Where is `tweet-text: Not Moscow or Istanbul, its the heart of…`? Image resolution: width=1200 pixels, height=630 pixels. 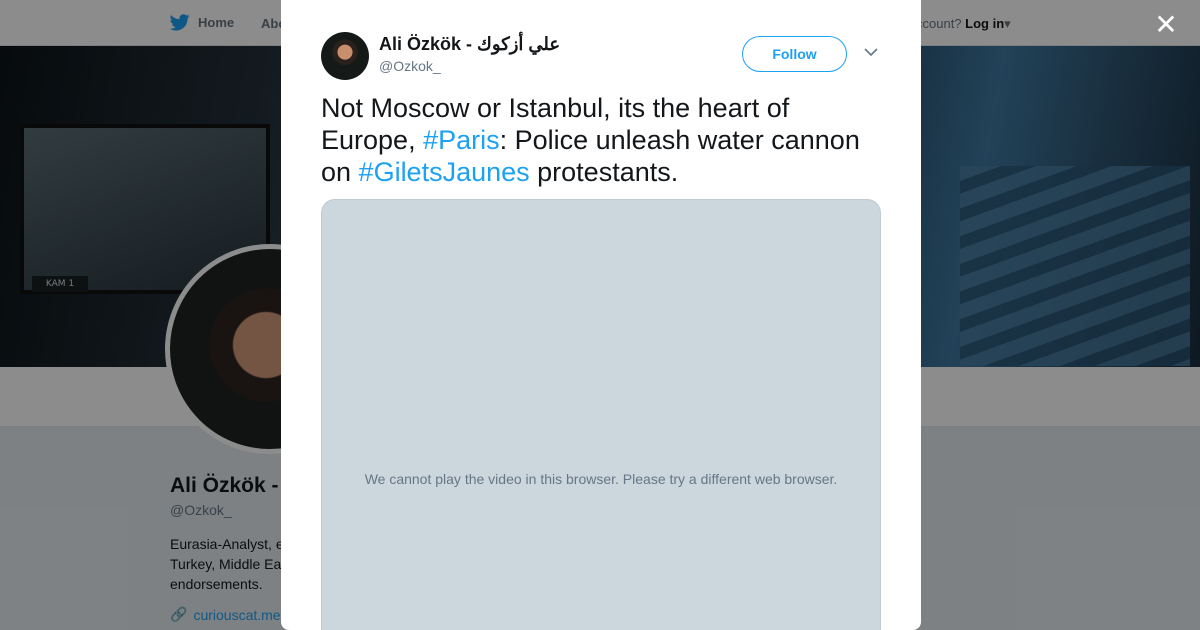 tweet-text: Not Moscow or Istanbul, its the heart of… is located at coordinates (603, 140).